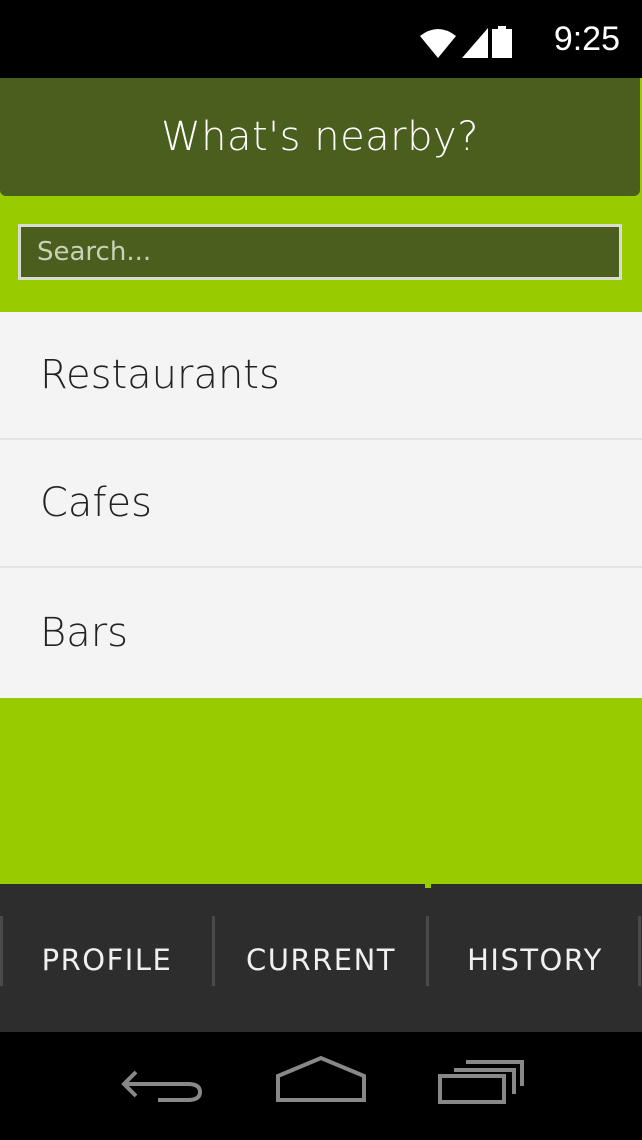  I want to click on status-icons, so click(465, 41).